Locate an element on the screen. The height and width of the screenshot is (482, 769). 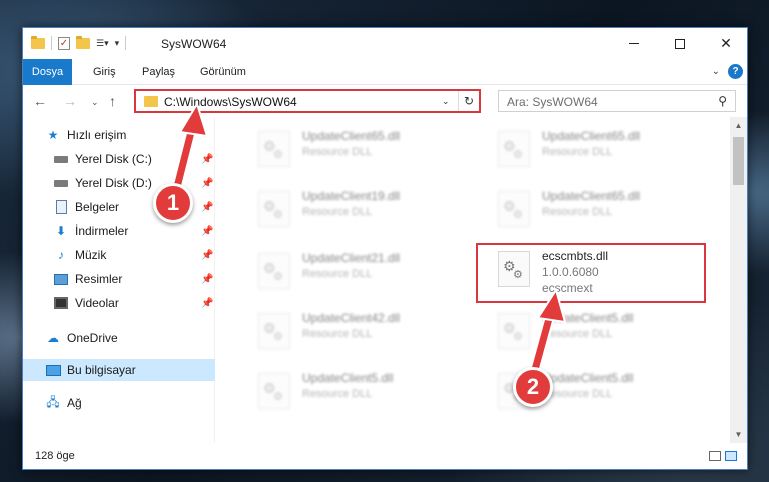
scroll-thumb is located at coordinates (738, 161).